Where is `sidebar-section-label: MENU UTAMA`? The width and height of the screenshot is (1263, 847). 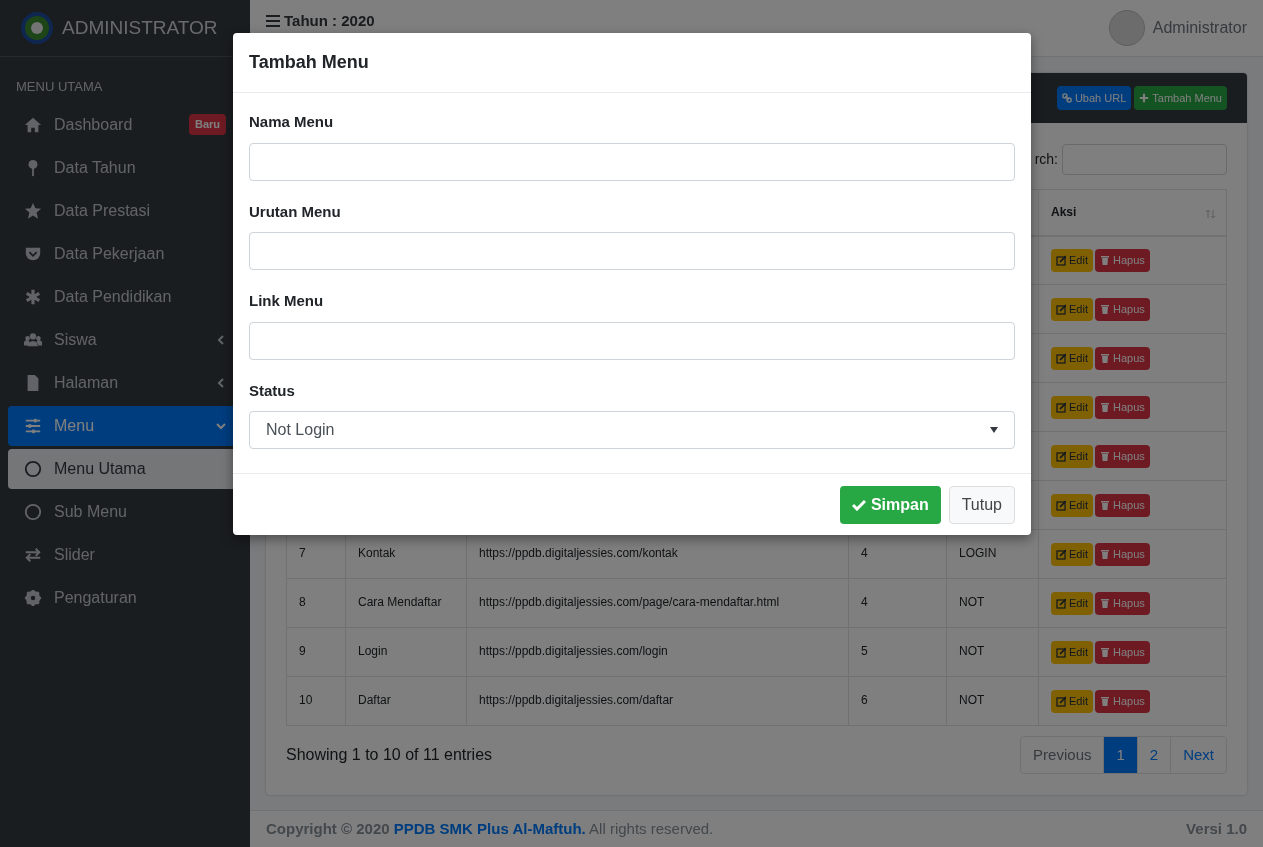 sidebar-section-label: MENU UTAMA is located at coordinates (59, 87).